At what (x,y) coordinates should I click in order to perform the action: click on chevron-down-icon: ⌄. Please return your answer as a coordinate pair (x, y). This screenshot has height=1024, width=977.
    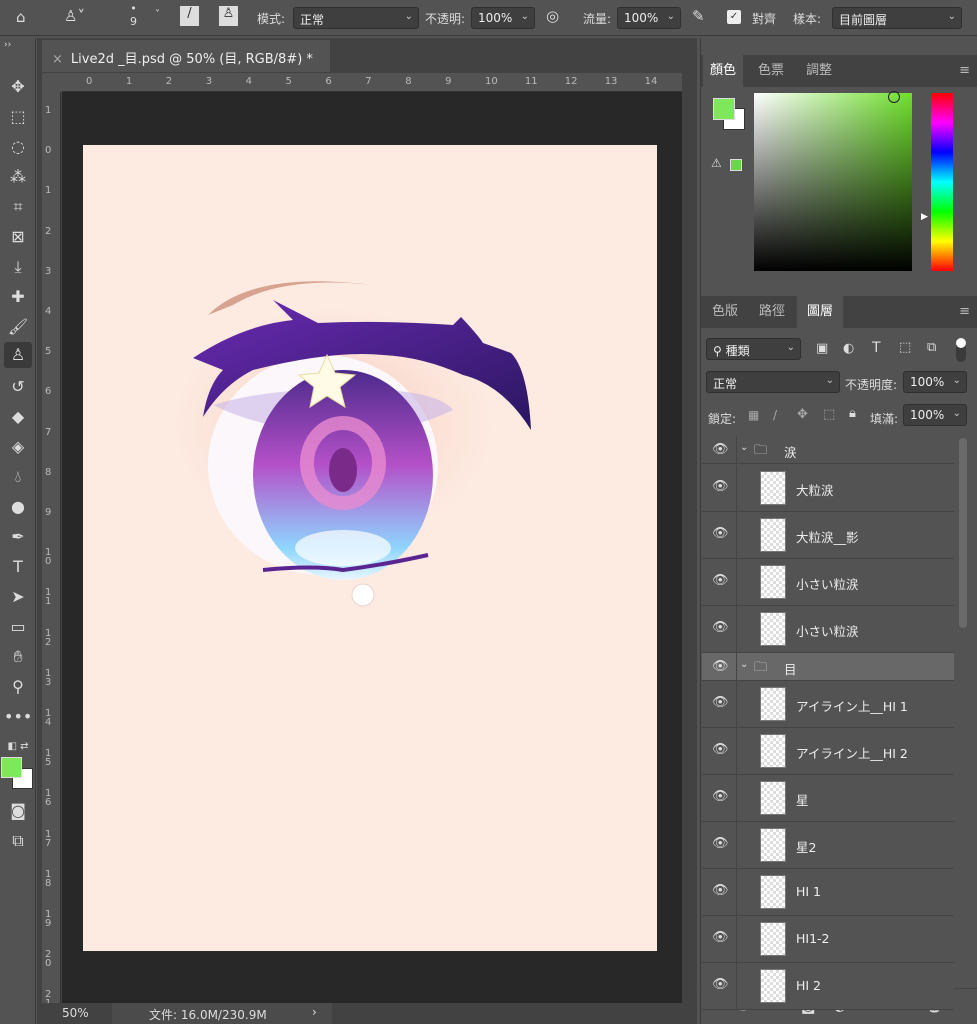
    Looking at the image, I should click on (744, 664).